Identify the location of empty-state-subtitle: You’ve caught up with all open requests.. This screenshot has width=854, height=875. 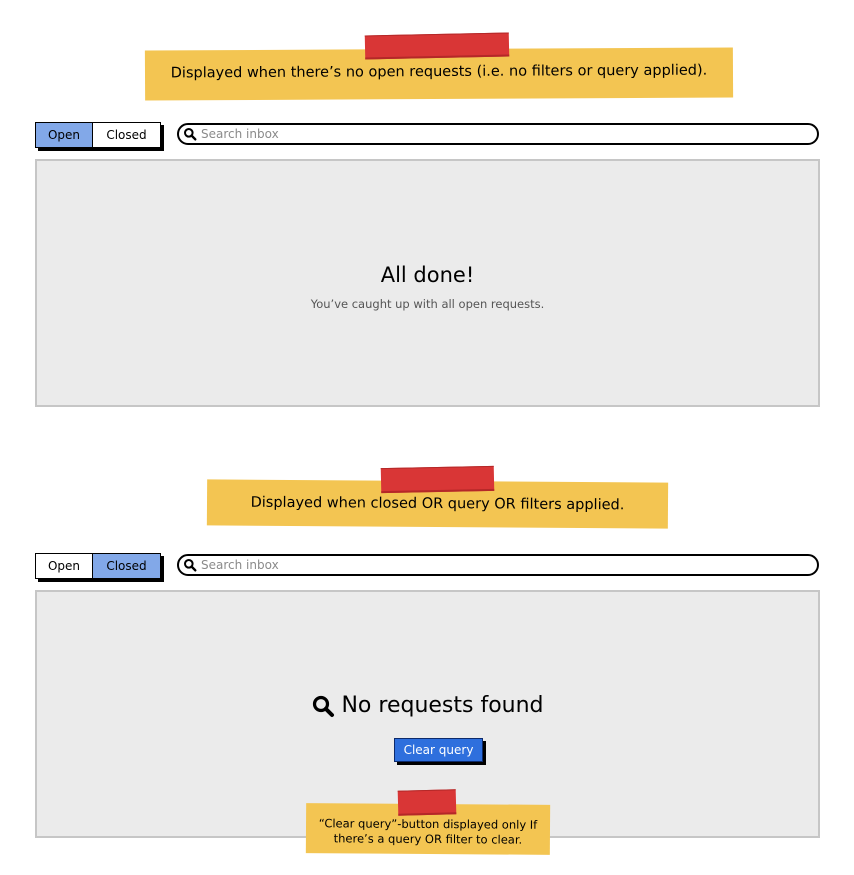
(427, 304).